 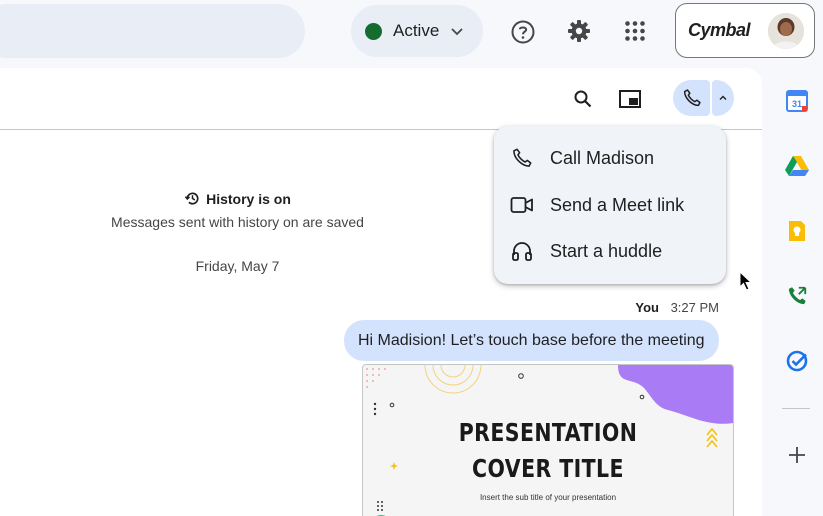 I want to click on call-button-group, so click(x=703, y=98).